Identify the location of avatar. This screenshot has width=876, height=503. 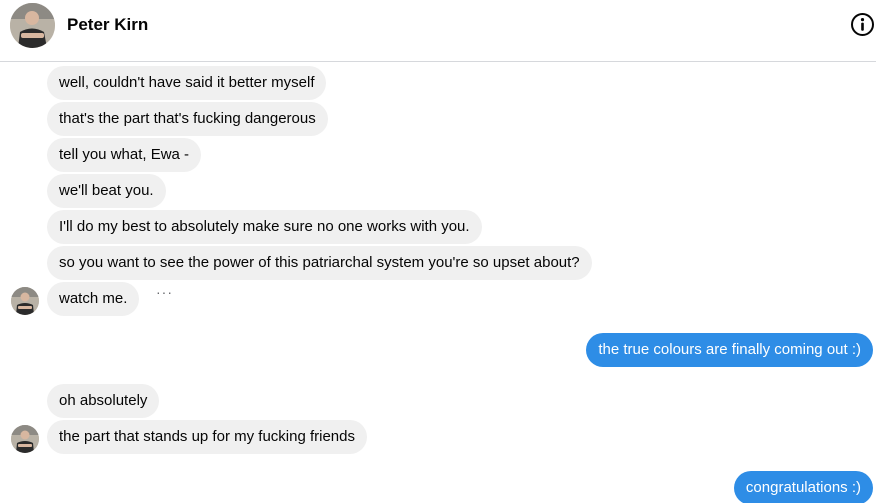
(32, 25).